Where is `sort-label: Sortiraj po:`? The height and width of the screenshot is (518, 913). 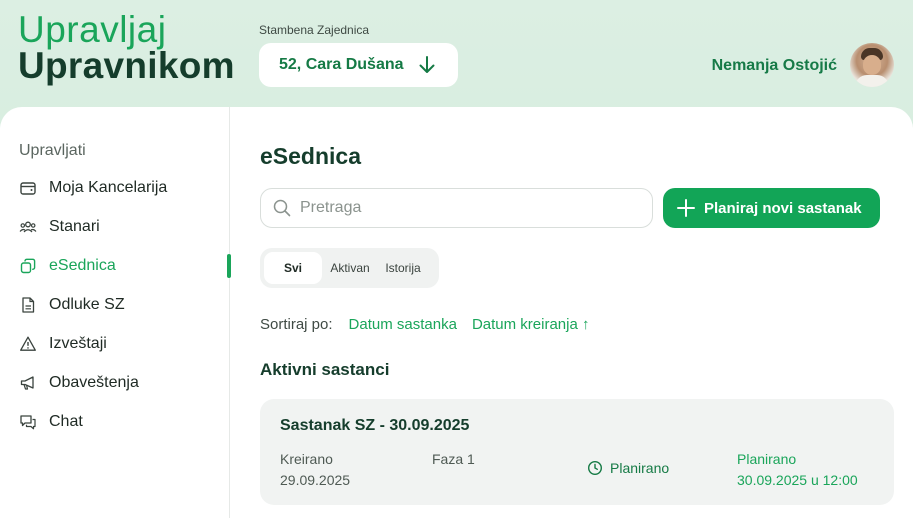
sort-label: Sortiraj po: is located at coordinates (296, 324).